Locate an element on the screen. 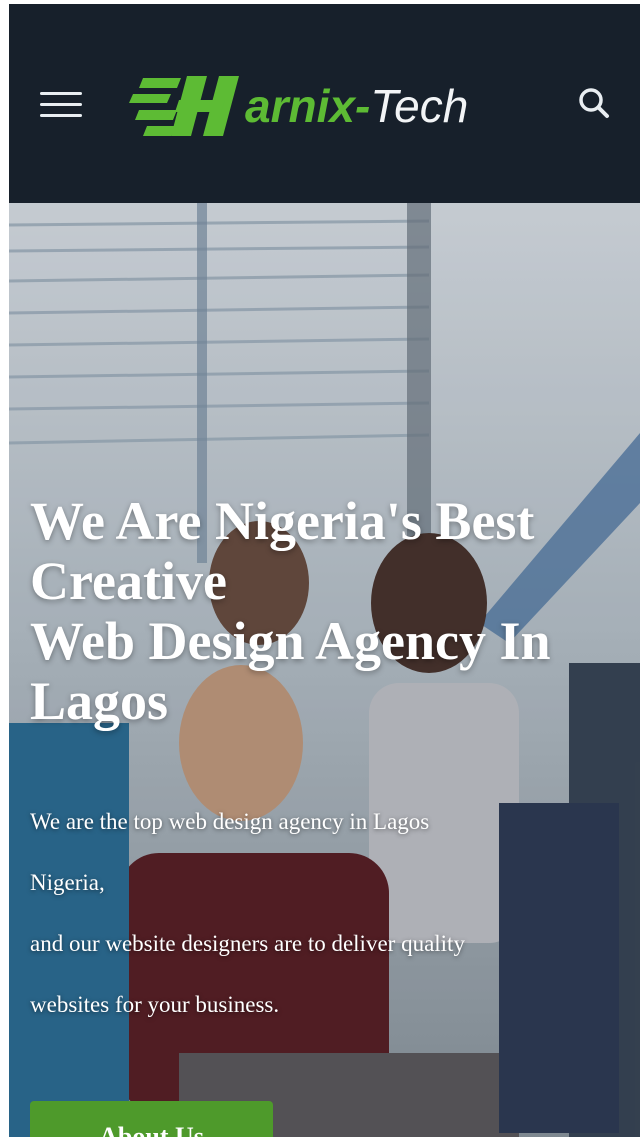 Image resolution: width=640 pixels, height=1137 pixels. search-icon is located at coordinates (595, 104).